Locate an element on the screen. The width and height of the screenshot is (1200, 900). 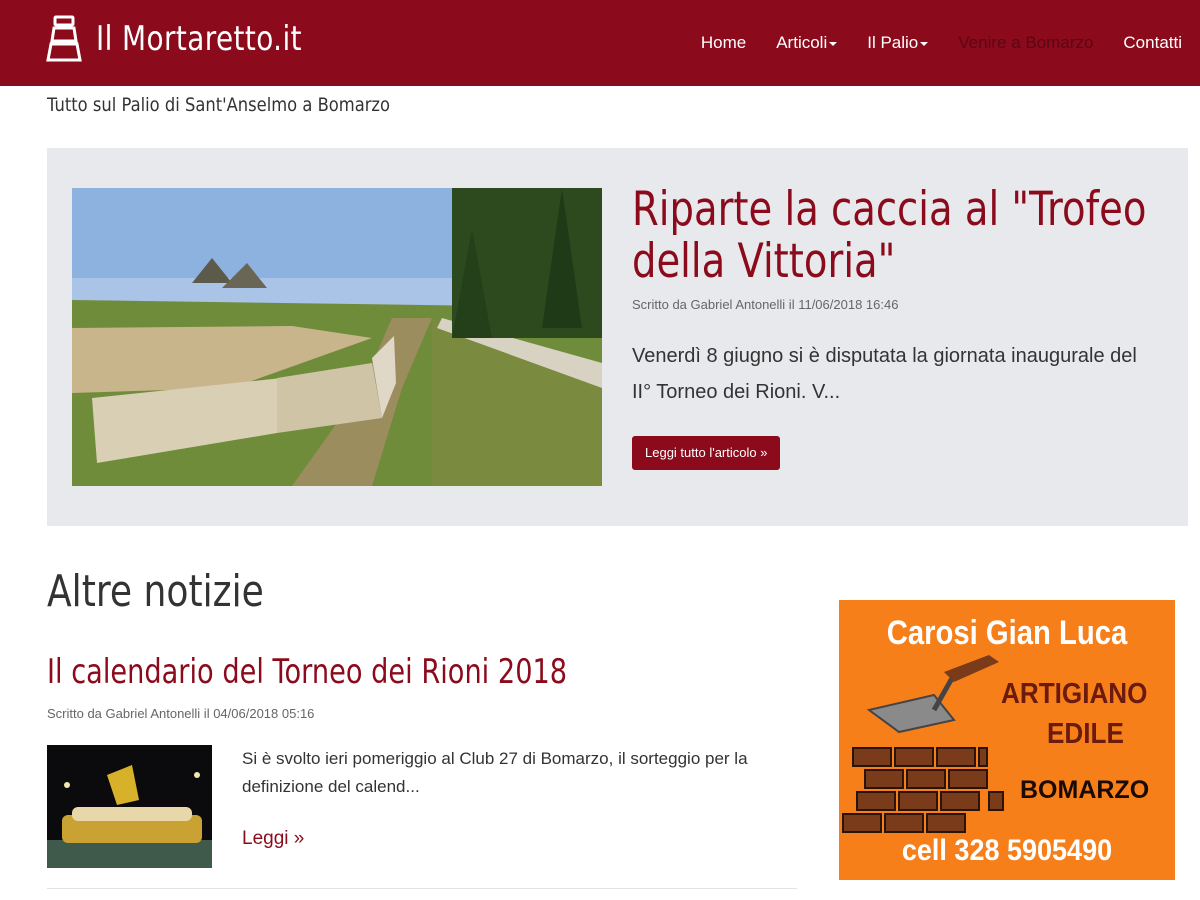
featured-image is located at coordinates (337, 337).